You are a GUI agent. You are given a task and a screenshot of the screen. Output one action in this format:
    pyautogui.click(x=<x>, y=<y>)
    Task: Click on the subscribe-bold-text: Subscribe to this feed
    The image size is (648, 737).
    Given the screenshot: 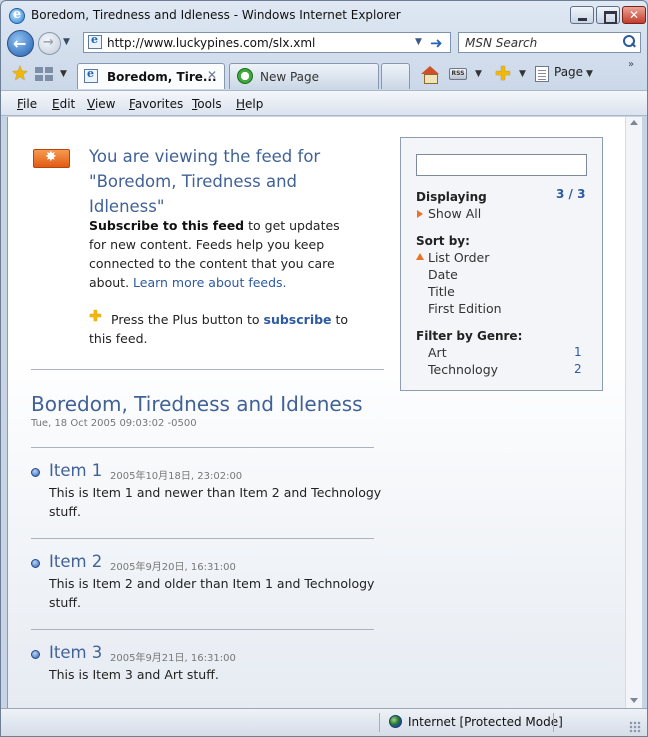 What is the action you would take?
    pyautogui.click(x=167, y=225)
    